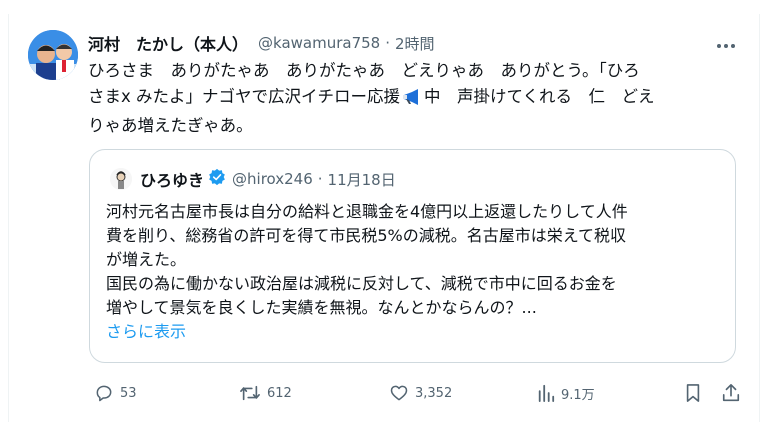 The width and height of the screenshot is (770, 422). Describe the element at coordinates (121, 179) in the screenshot. I see `quote-avatar` at that location.